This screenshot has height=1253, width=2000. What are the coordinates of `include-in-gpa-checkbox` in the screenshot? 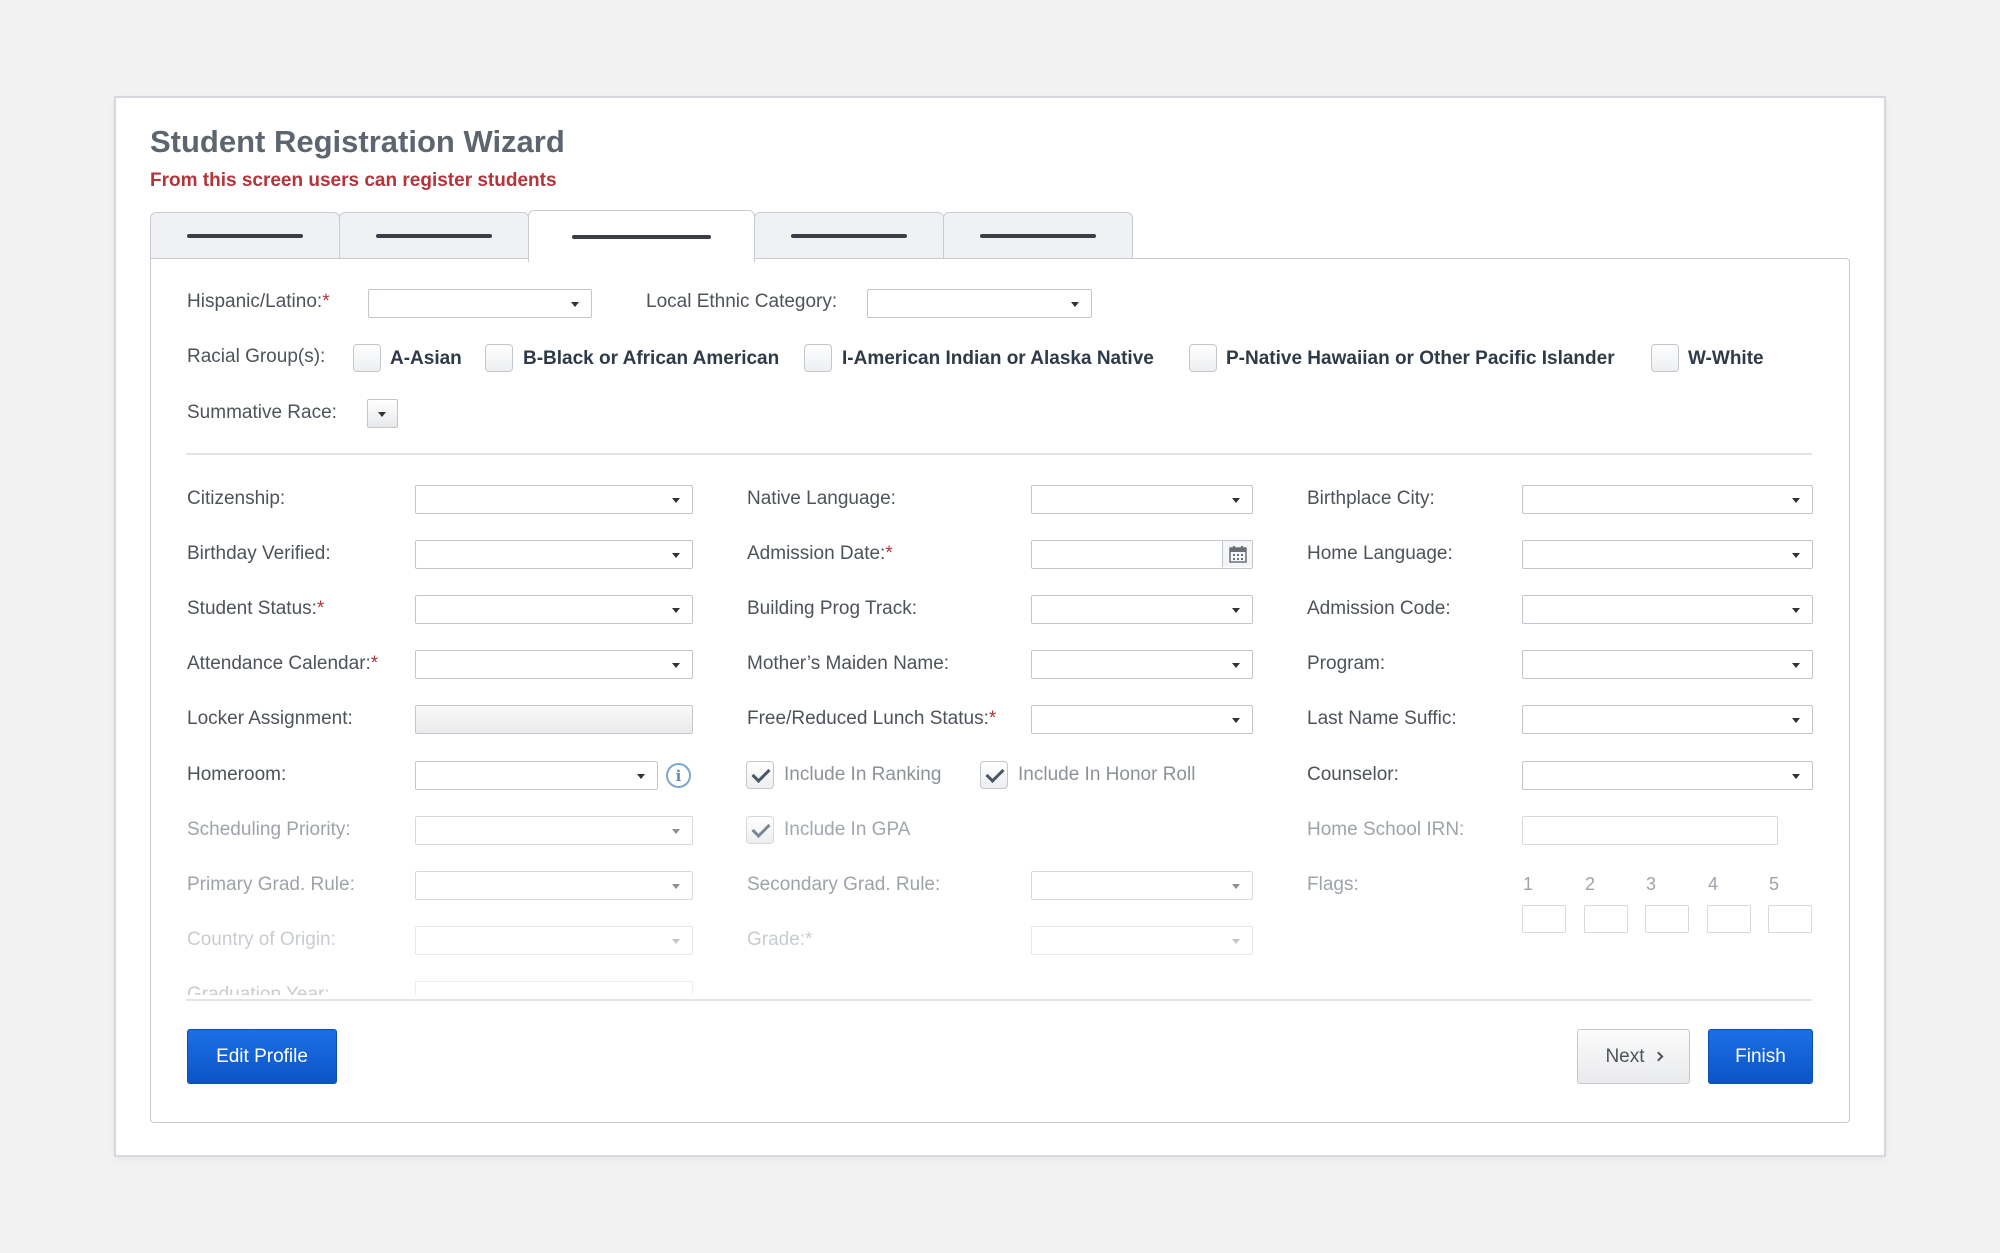 It's located at (760, 830).